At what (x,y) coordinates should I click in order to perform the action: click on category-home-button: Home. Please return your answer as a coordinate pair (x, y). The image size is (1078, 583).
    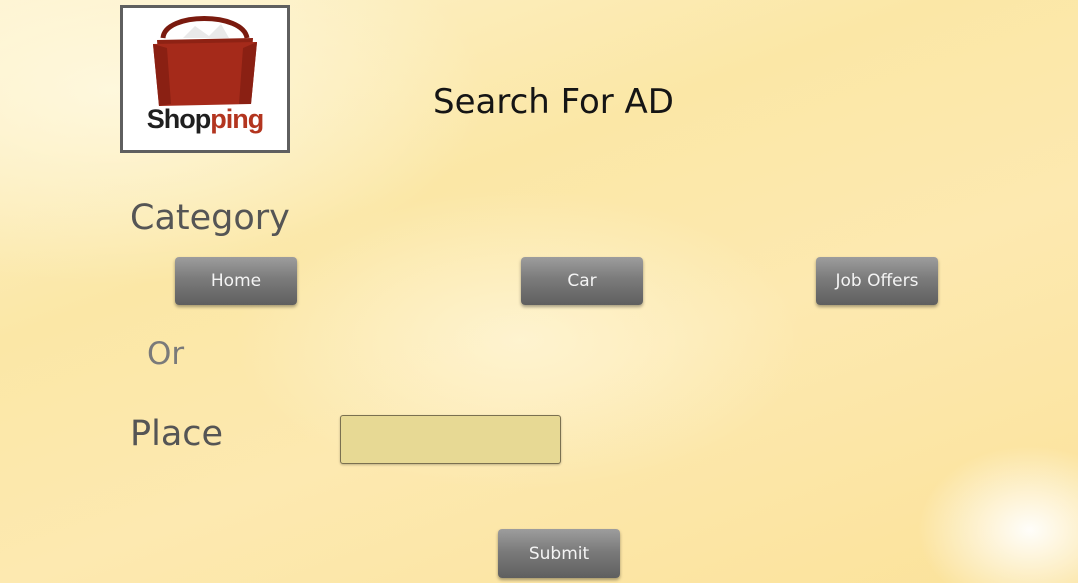
    Looking at the image, I should click on (236, 281).